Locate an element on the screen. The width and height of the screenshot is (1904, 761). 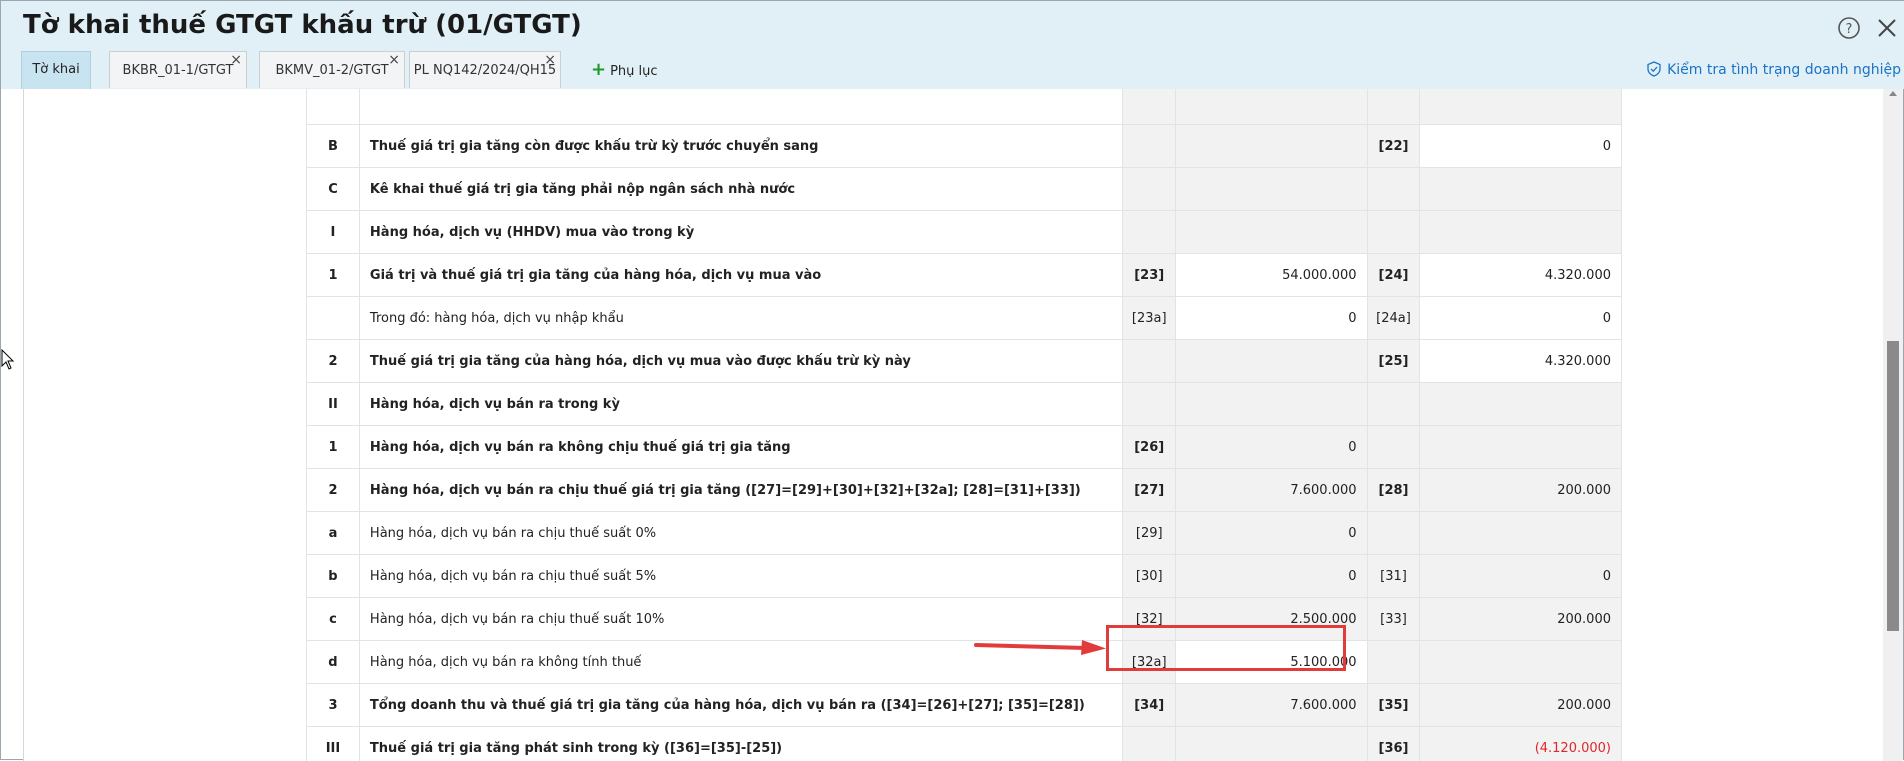
scroll-up-arrow-icon is located at coordinates (1893, 93).